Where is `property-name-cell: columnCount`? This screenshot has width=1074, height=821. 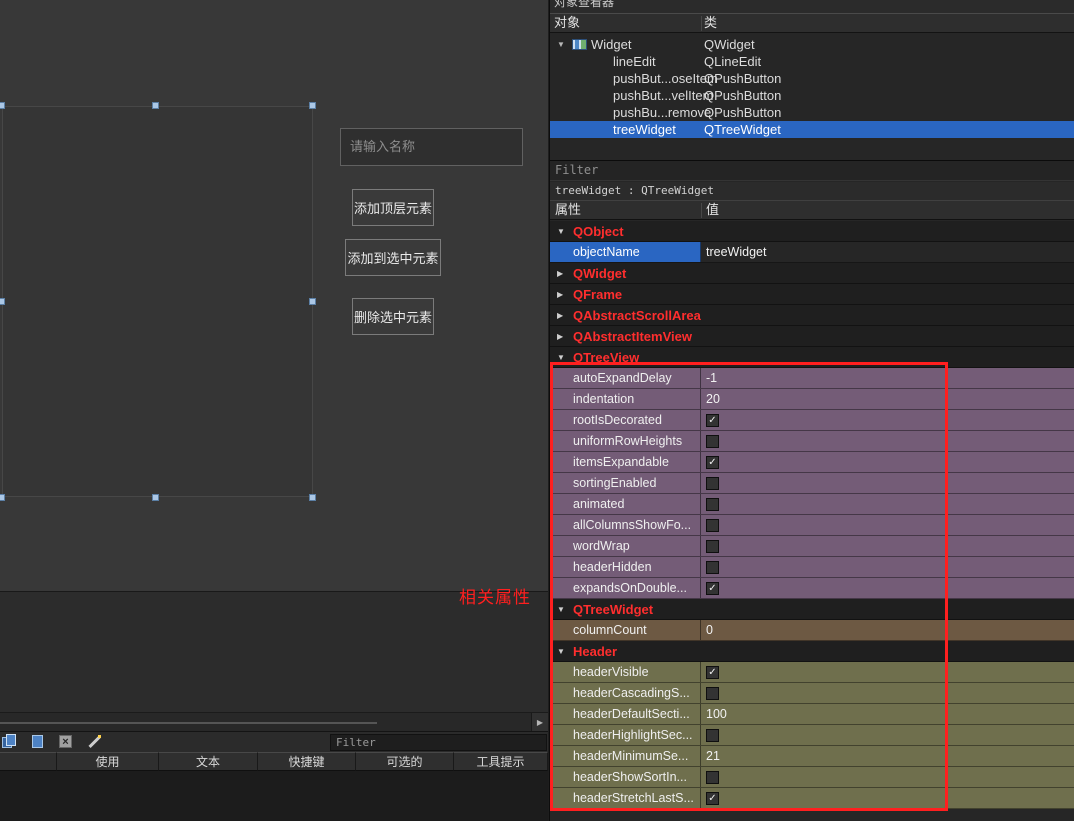 property-name-cell: columnCount is located at coordinates (625, 630).